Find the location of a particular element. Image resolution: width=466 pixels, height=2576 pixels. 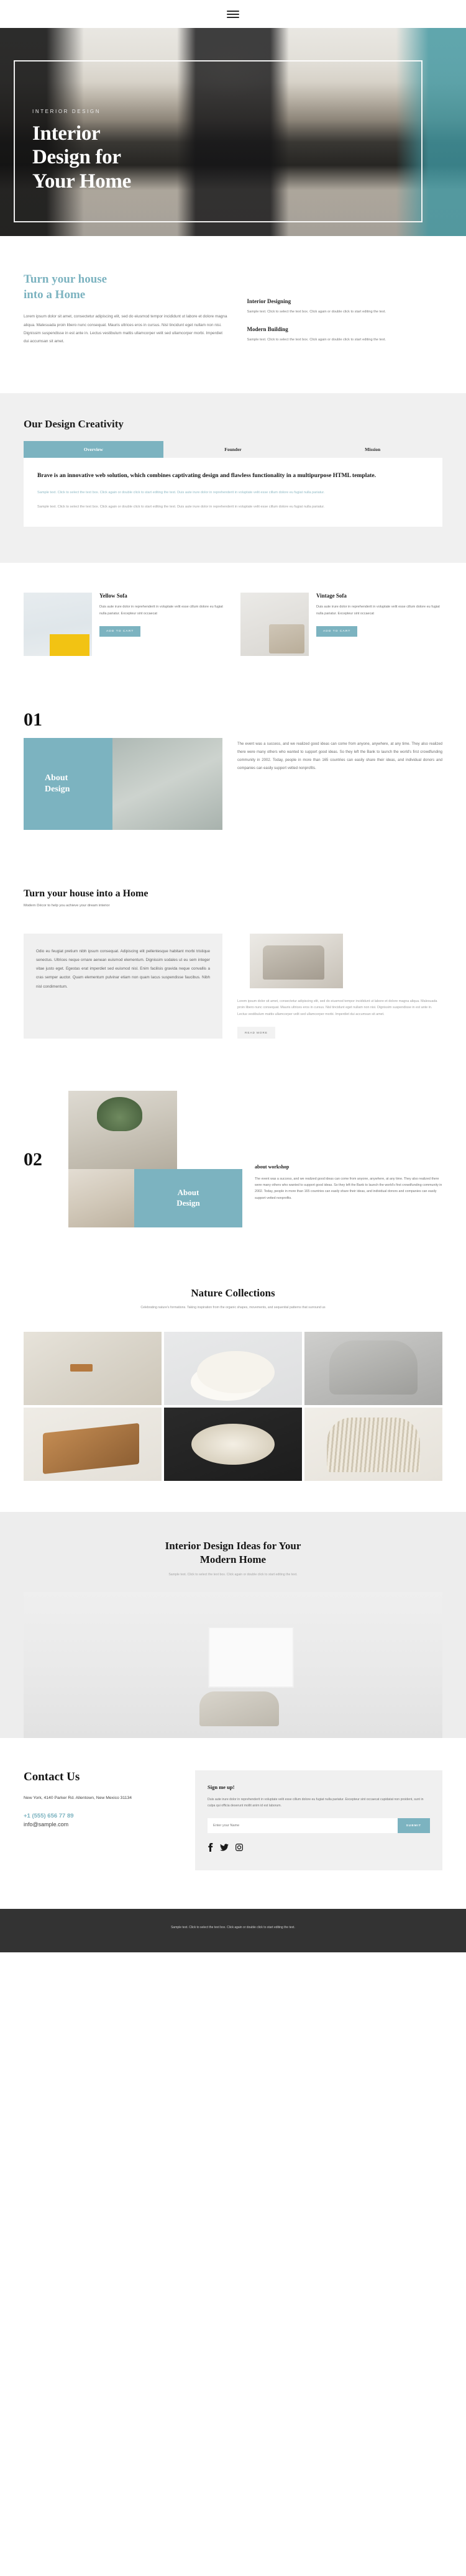

read-more-button: READ MORE is located at coordinates (256, 1032).